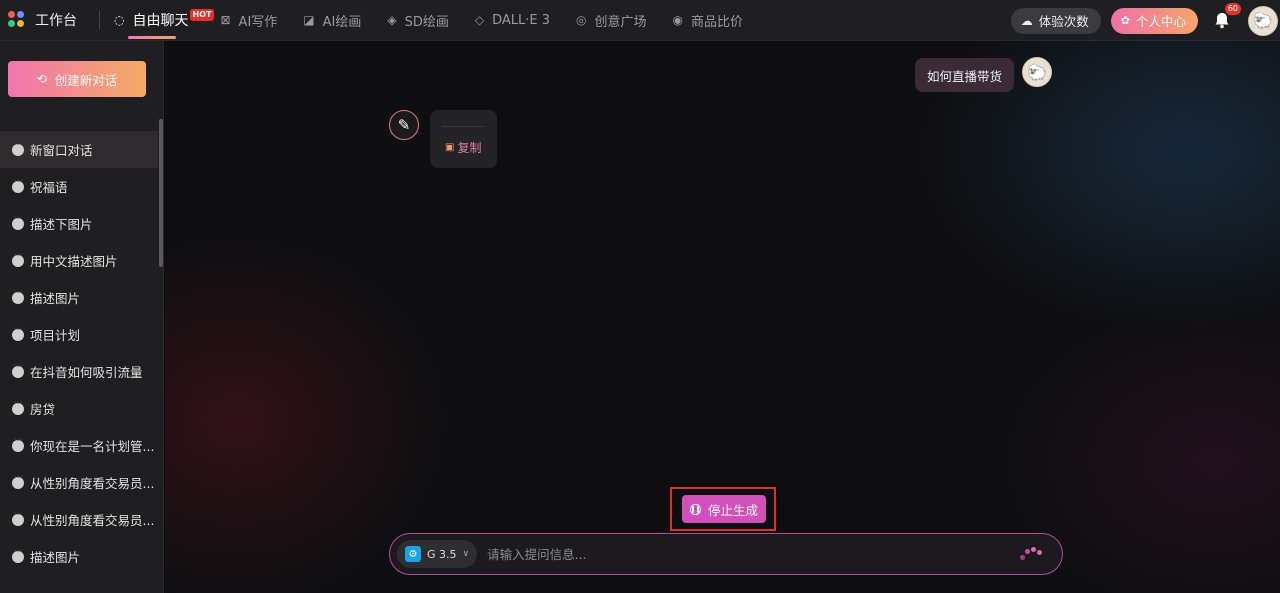 Image resolution: width=1280 pixels, height=593 pixels. I want to click on copy-label: 复制, so click(469, 148).